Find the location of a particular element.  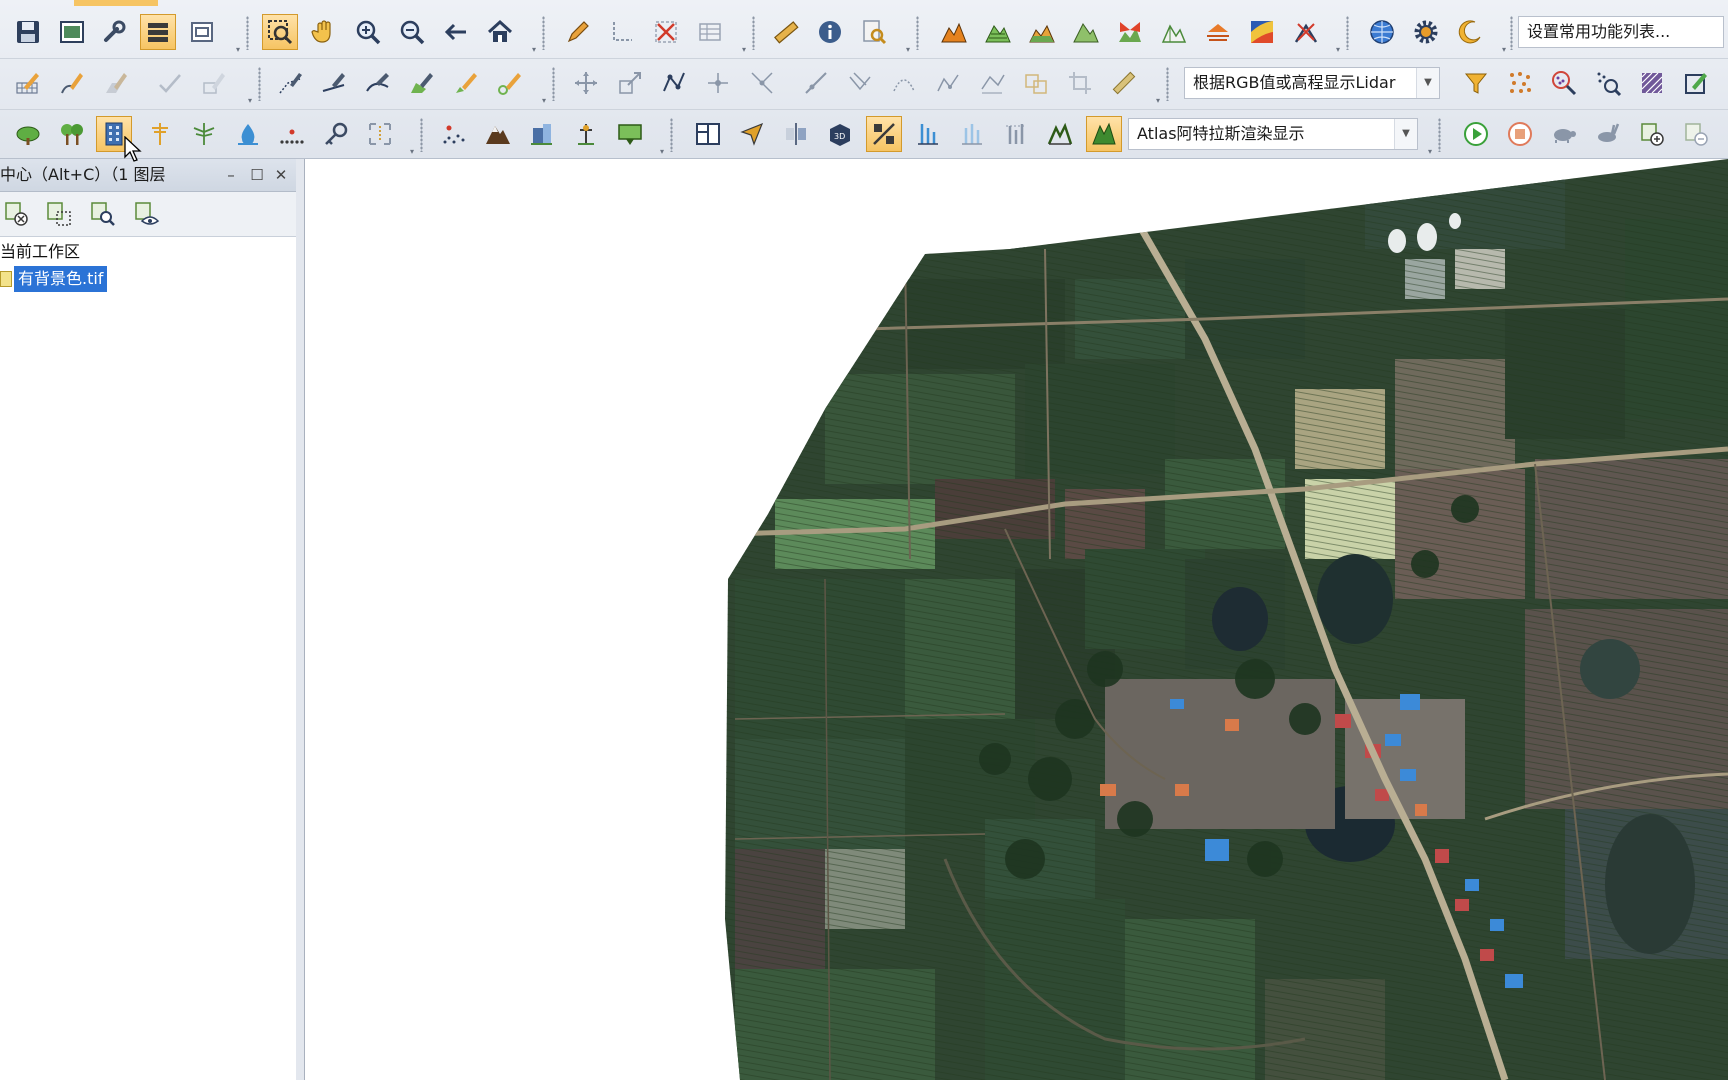

scale-icon is located at coordinates (380, 134).